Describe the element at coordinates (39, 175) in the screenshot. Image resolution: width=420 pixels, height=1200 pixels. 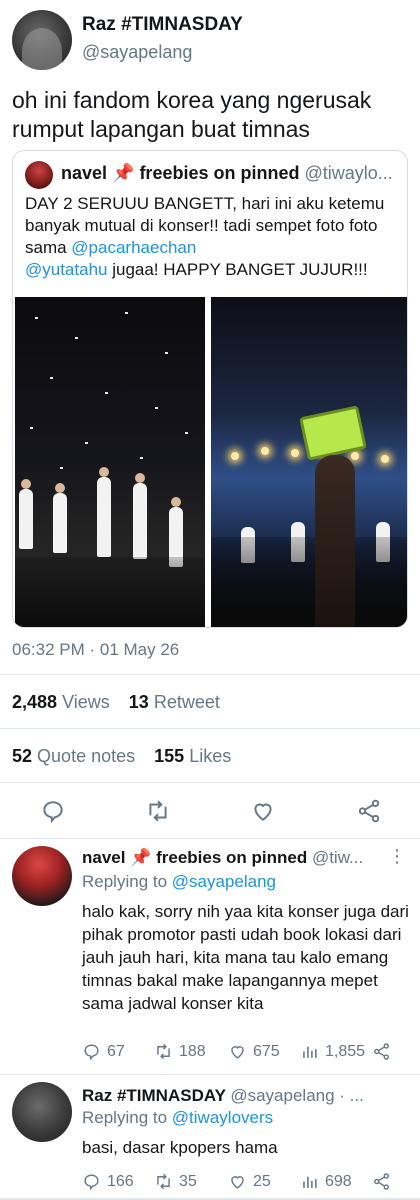
I see `quote-author-avatar` at that location.